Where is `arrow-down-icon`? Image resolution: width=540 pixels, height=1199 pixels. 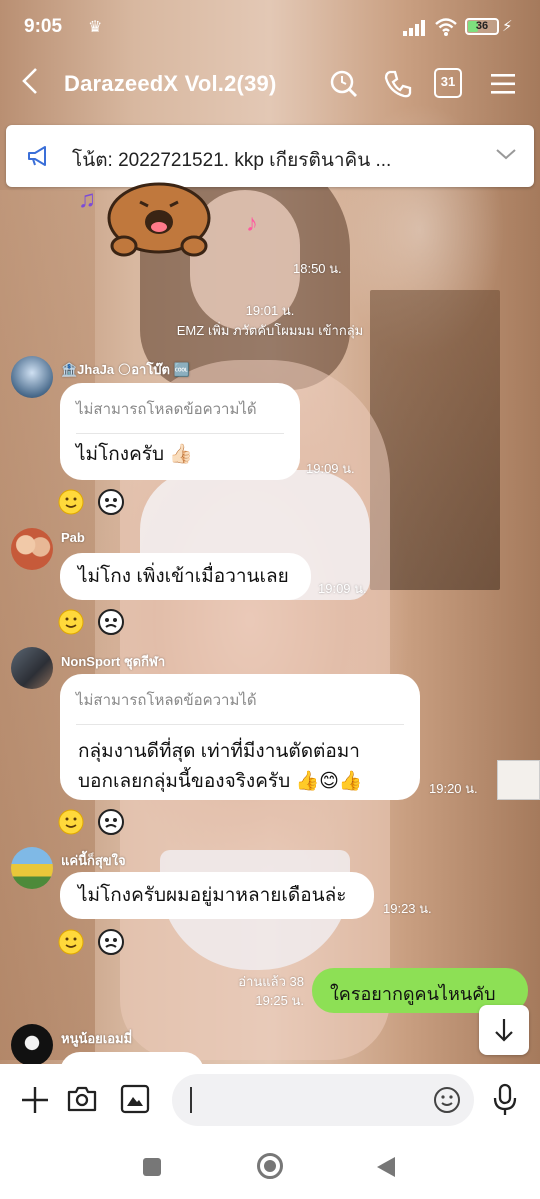
arrow-down-icon is located at coordinates (504, 1030).